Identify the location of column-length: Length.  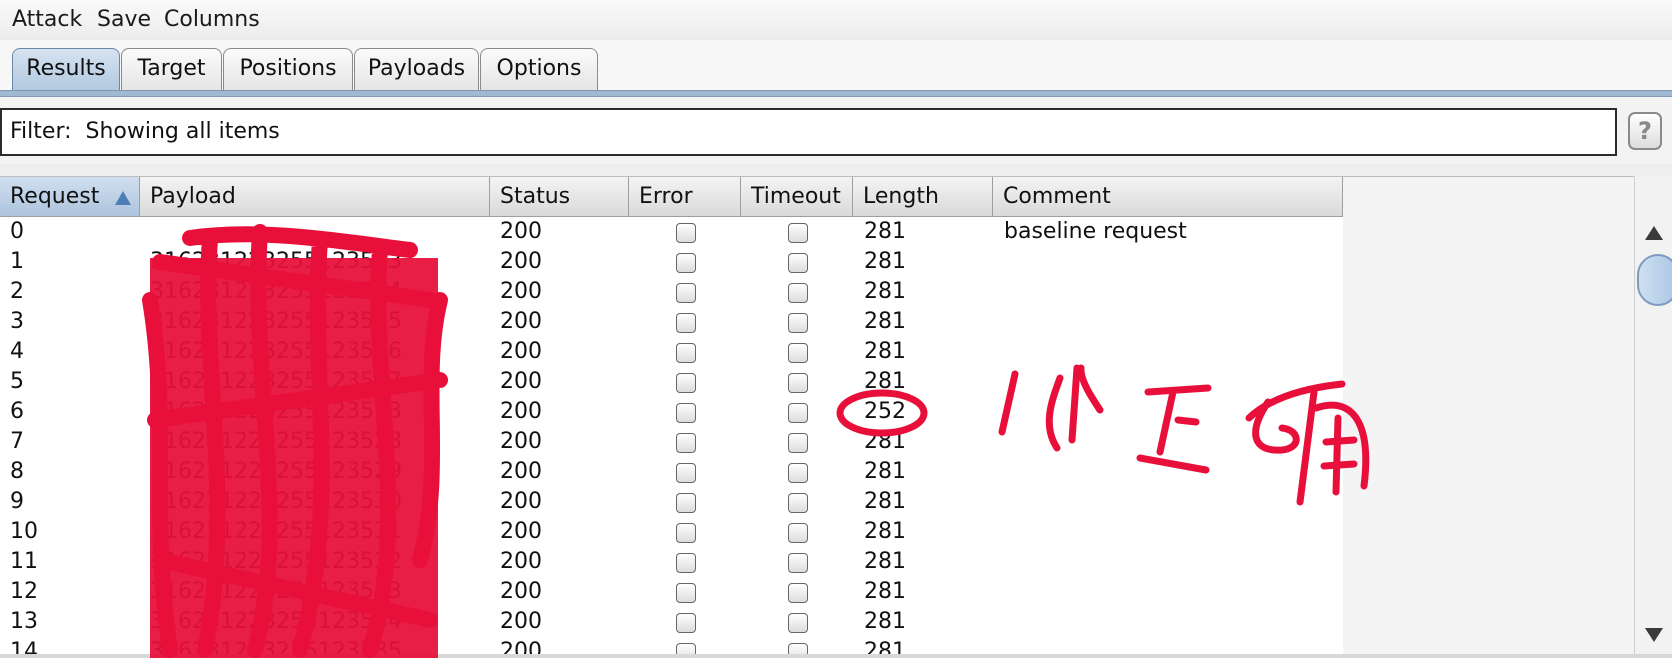
(923, 197).